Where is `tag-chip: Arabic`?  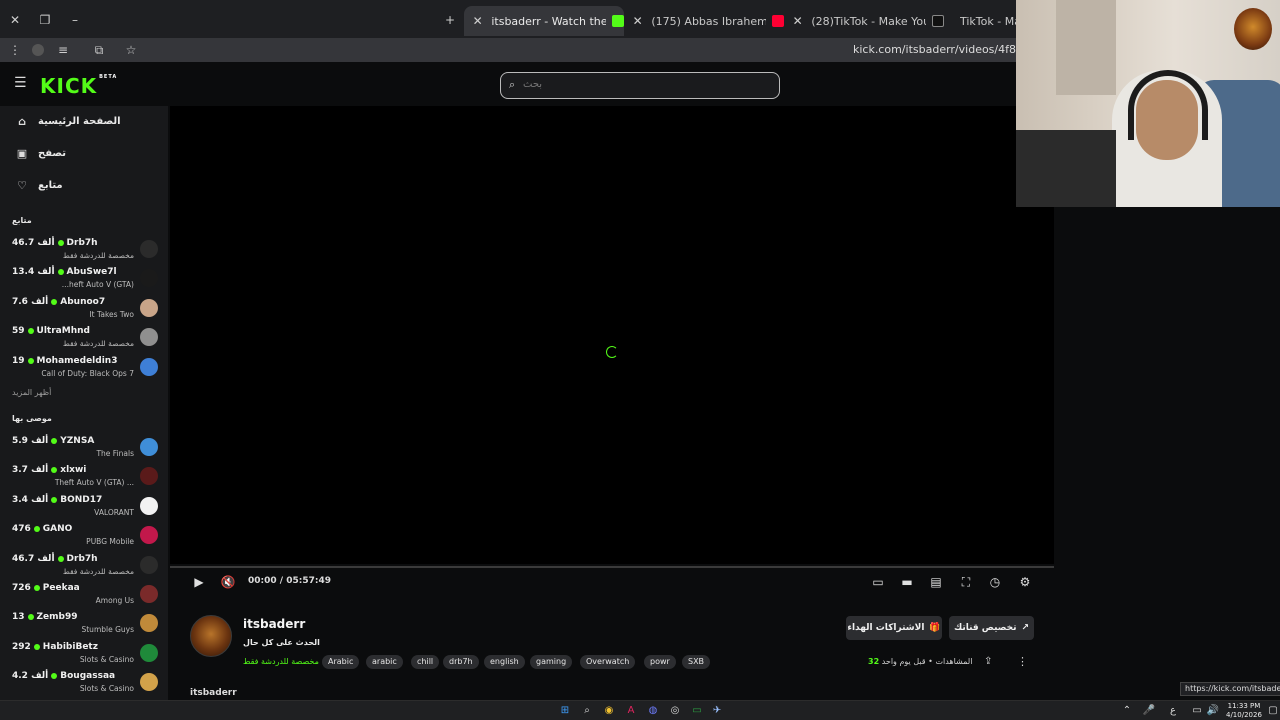 tag-chip: Arabic is located at coordinates (341, 662).